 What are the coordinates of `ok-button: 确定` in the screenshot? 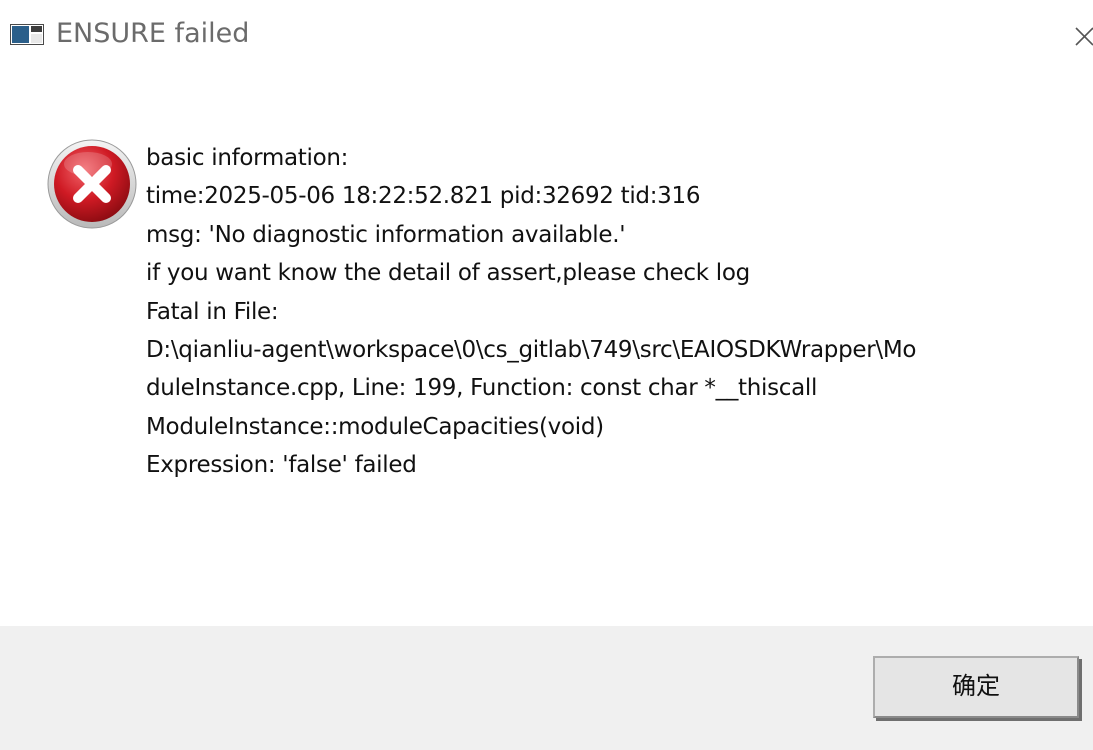 It's located at (976, 687).